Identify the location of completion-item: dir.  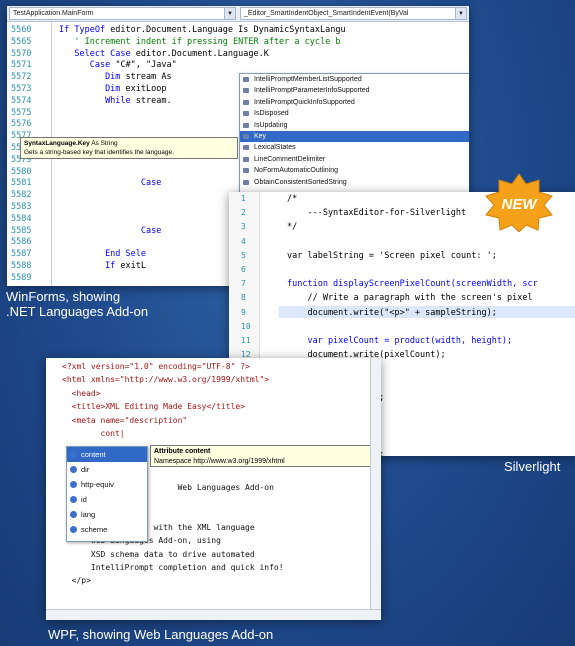
(107, 469).